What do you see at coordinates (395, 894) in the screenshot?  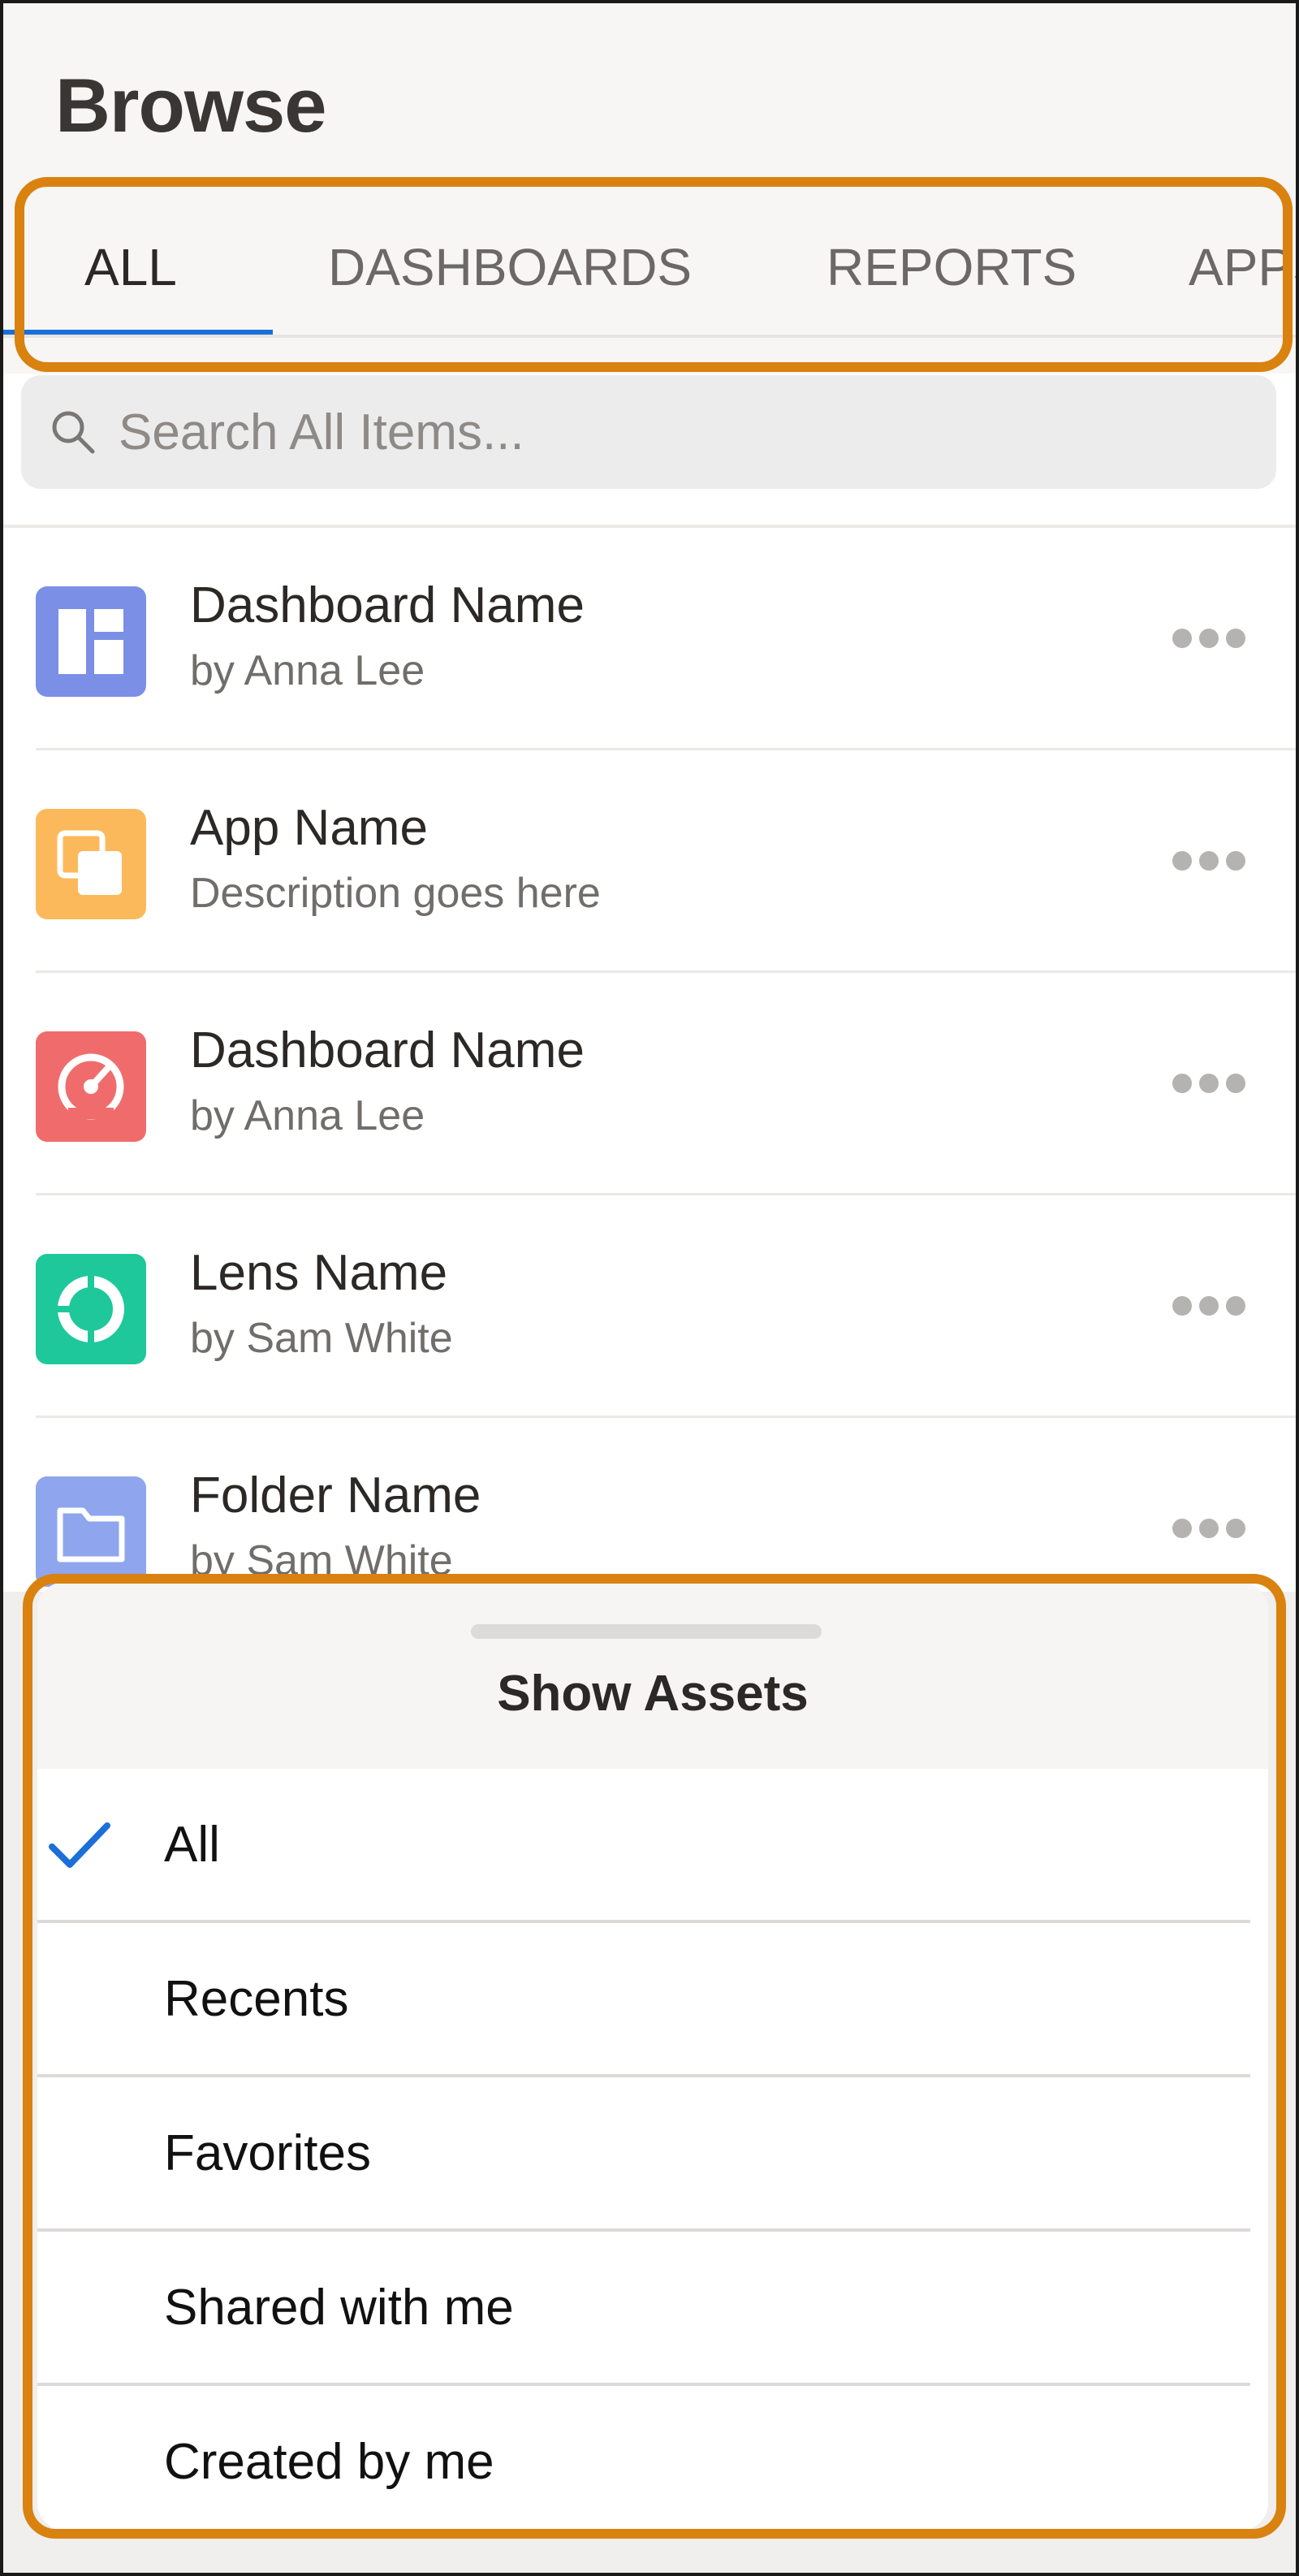 I see `item-subtitle: Description goes here` at bounding box center [395, 894].